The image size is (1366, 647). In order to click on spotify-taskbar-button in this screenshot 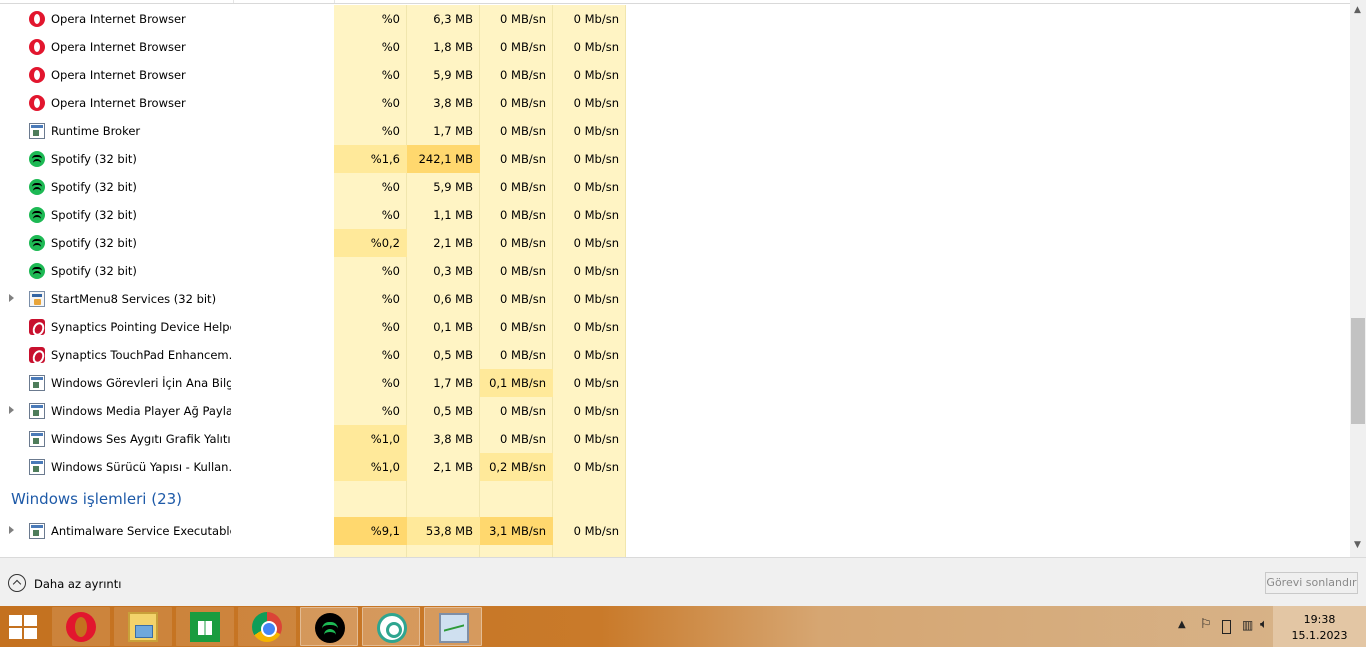, I will do `click(329, 626)`.